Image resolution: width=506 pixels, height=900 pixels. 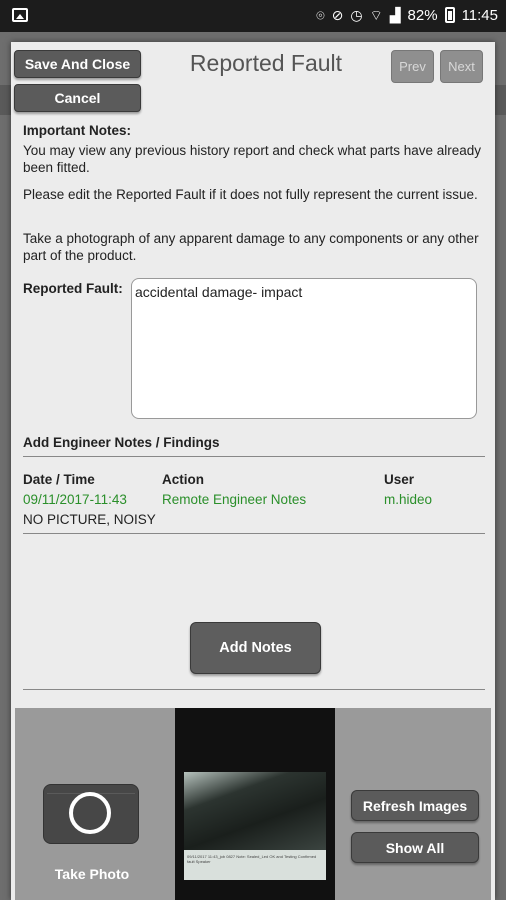 I want to click on column-header-datetime: Date / Time, so click(x=59, y=479).